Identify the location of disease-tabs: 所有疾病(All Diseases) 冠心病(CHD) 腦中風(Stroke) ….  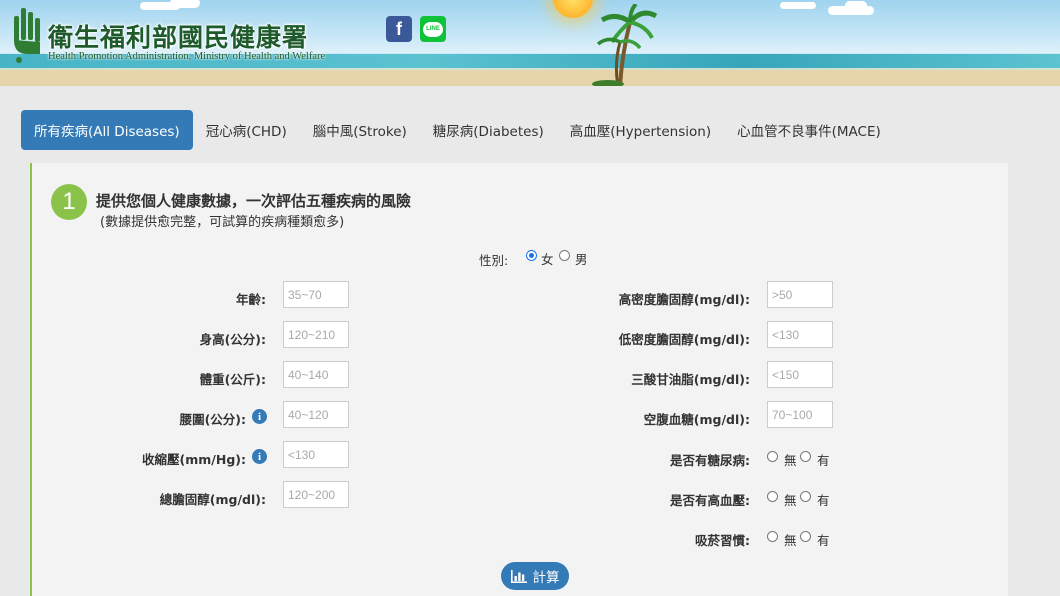
(457, 130).